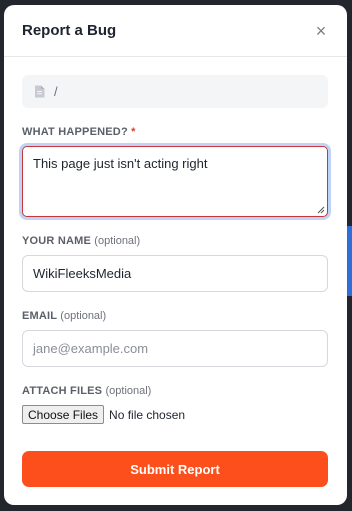 This screenshot has width=352, height=511. Describe the element at coordinates (69, 30) in the screenshot. I see `modal-title: Report a Bug` at that location.